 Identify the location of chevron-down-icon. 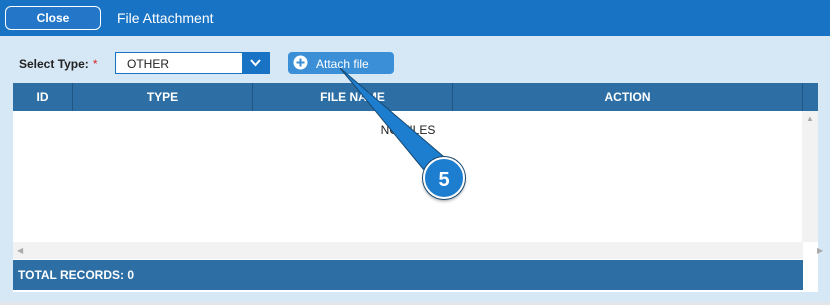
(255, 63).